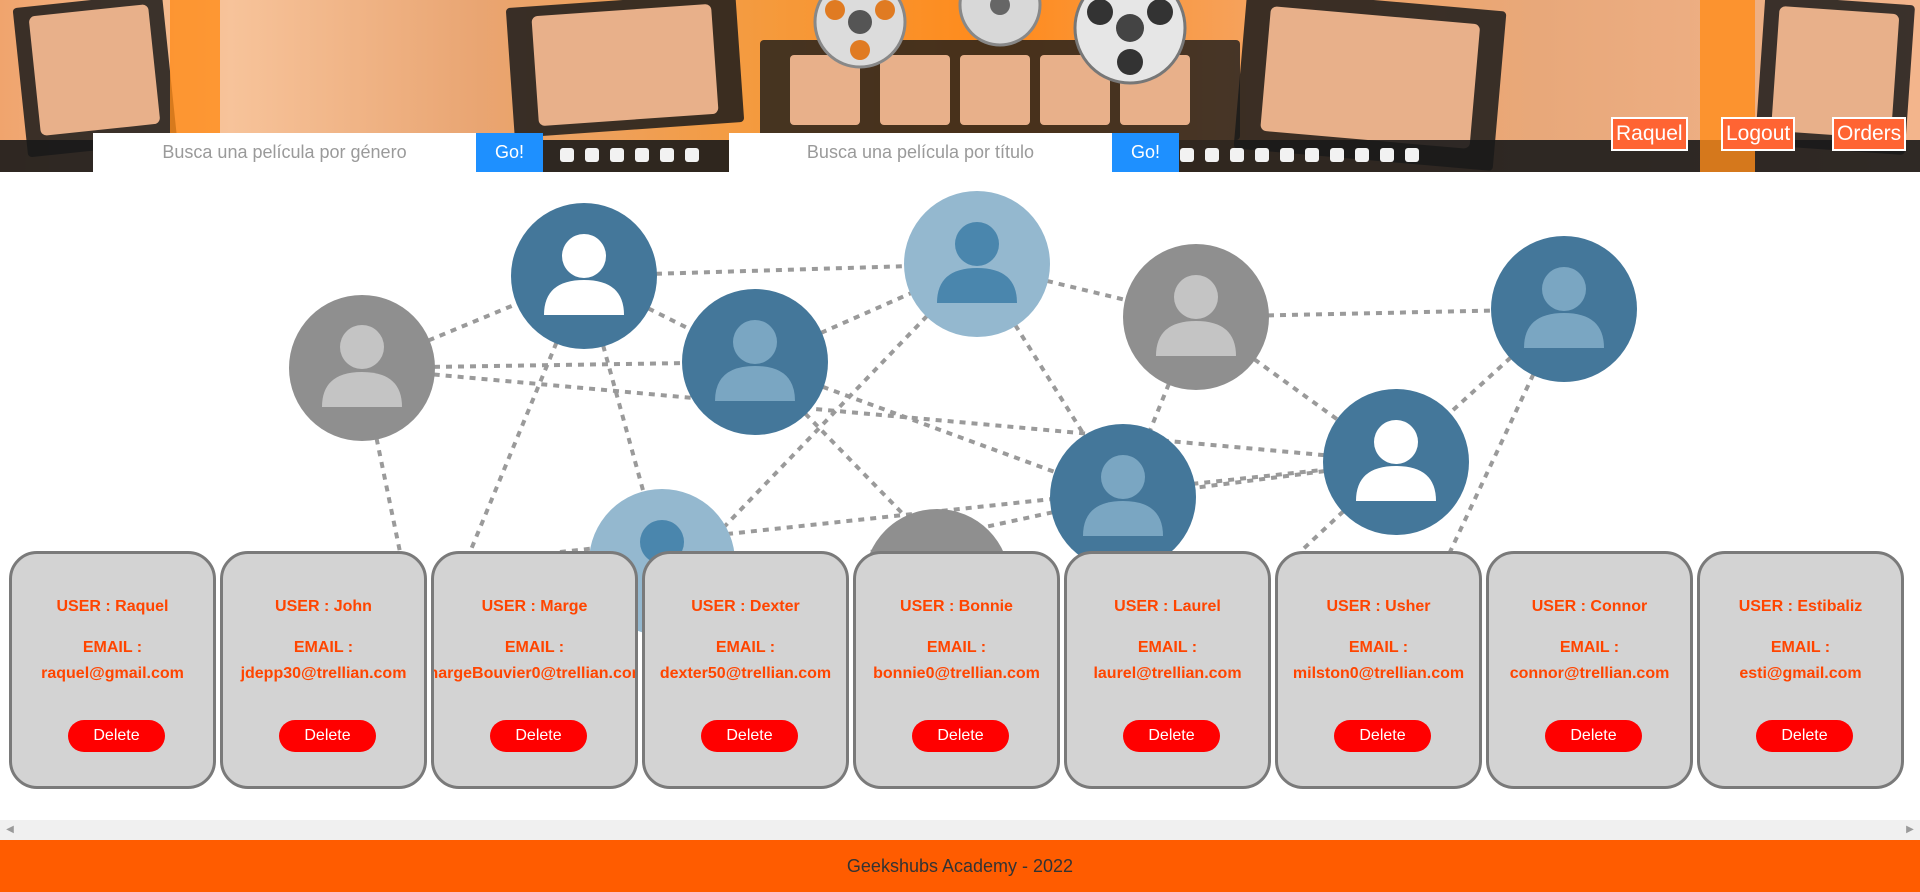 The height and width of the screenshot is (892, 1920). Describe the element at coordinates (745, 673) in the screenshot. I see `user-email: dexter50@trellian.com` at that location.